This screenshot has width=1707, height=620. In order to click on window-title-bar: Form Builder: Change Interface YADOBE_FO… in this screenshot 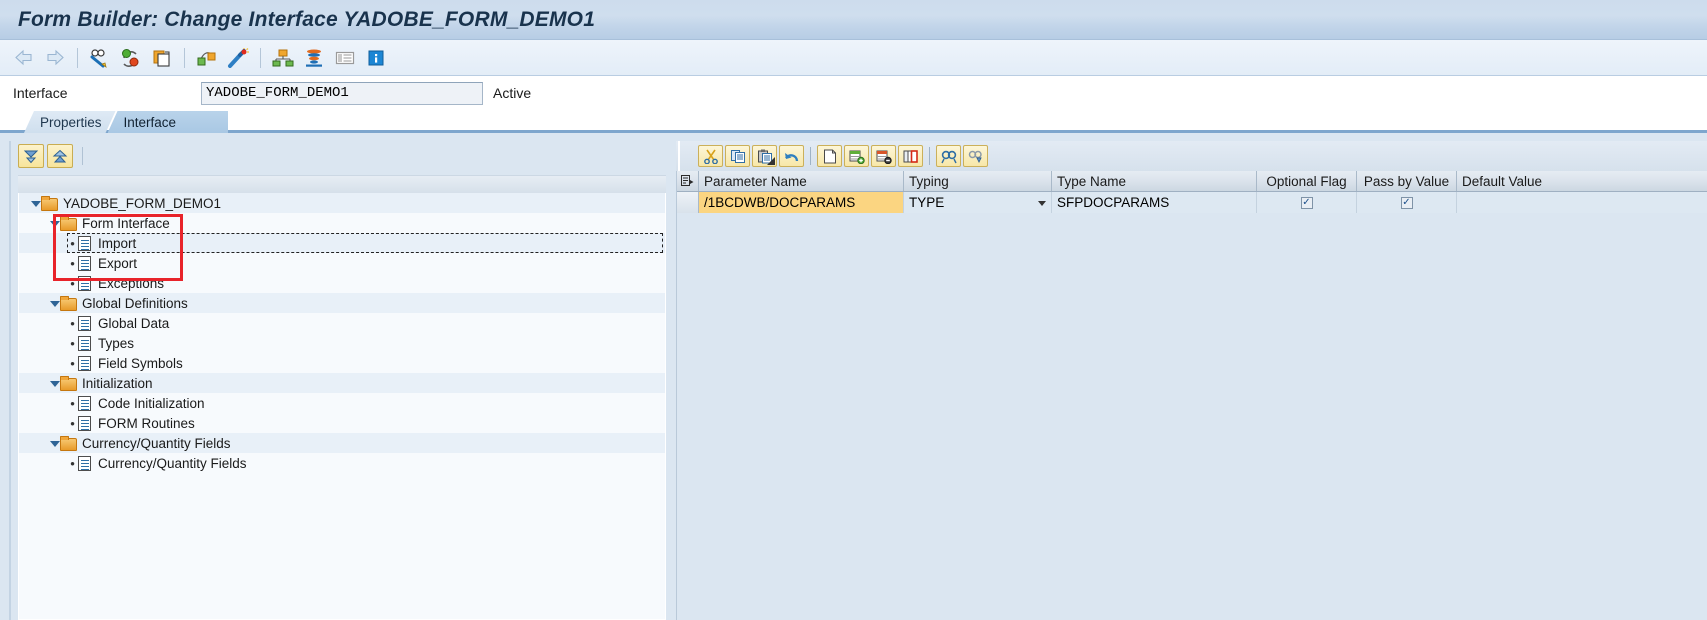, I will do `click(853, 20)`.